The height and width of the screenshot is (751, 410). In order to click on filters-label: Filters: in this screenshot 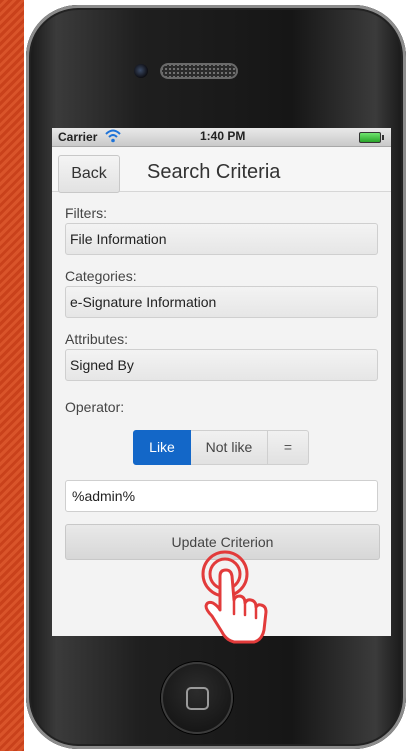, I will do `click(86, 213)`.